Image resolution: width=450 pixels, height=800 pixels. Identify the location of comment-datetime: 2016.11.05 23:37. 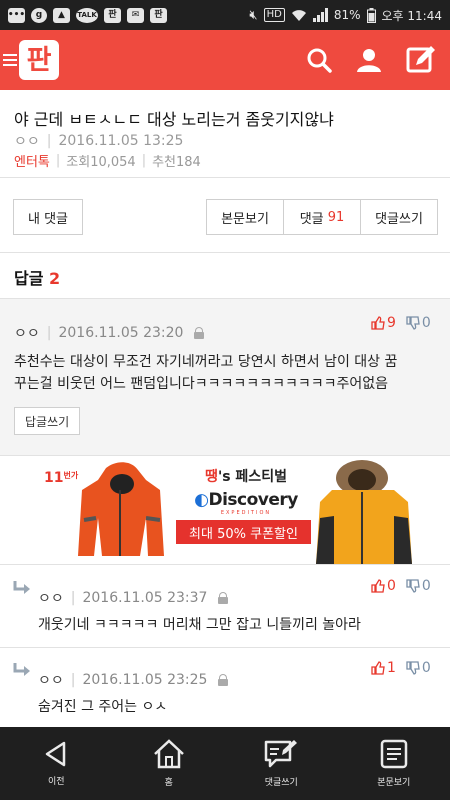
(145, 598).